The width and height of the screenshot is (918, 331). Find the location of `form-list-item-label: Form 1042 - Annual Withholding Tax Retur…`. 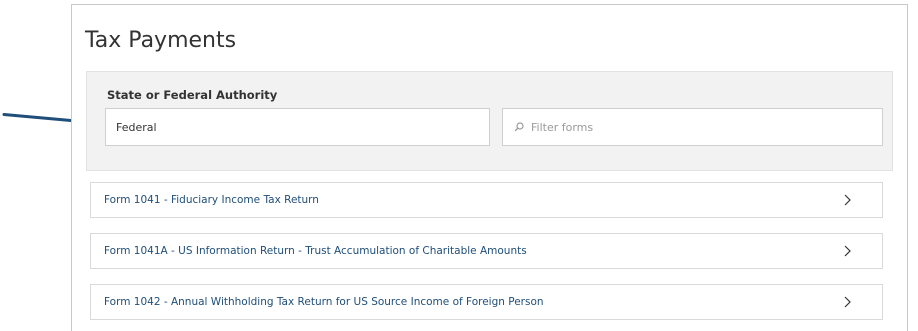

form-list-item-label: Form 1042 - Annual Withholding Tax Retur… is located at coordinates (324, 302).